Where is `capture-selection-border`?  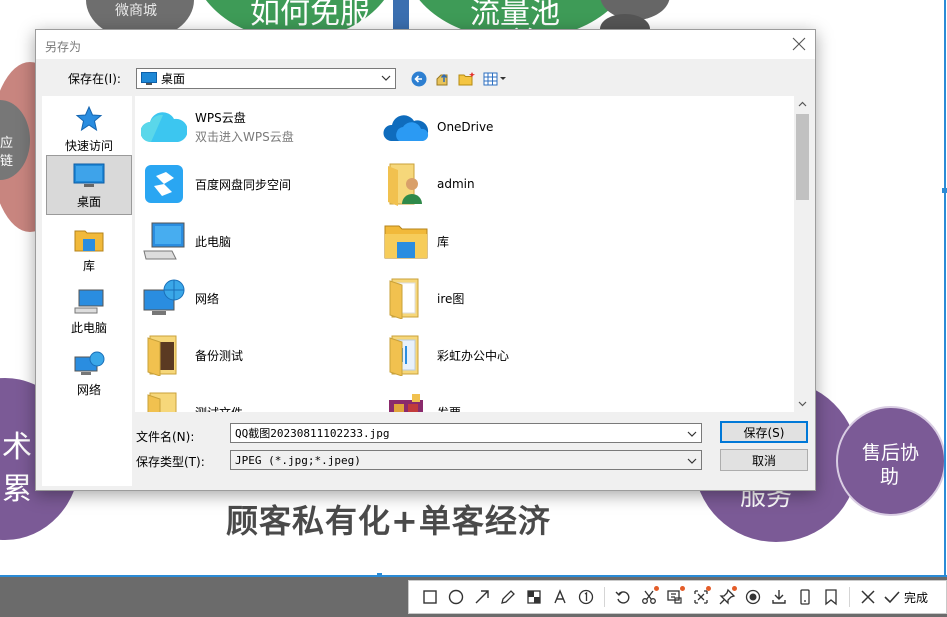 capture-selection-border is located at coordinates (945, 288).